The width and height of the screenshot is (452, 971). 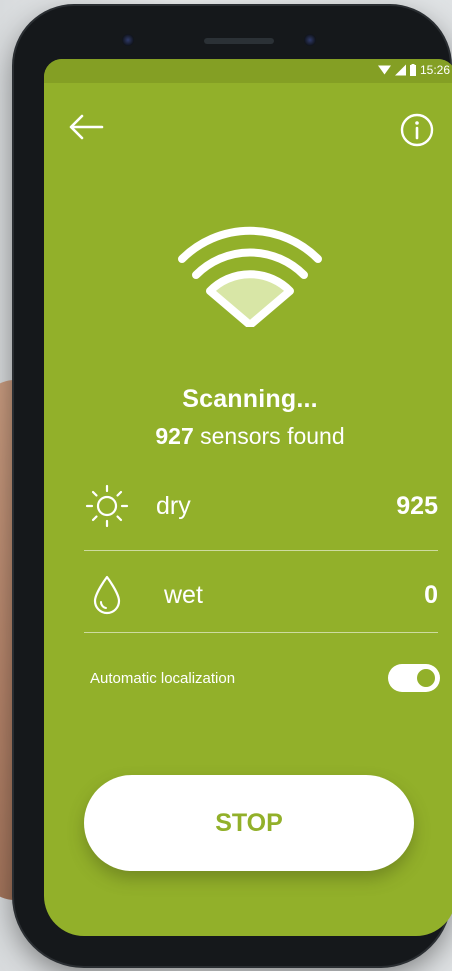 What do you see at coordinates (272, 436) in the screenshot?
I see `sensor-count-label: sensors found` at bounding box center [272, 436].